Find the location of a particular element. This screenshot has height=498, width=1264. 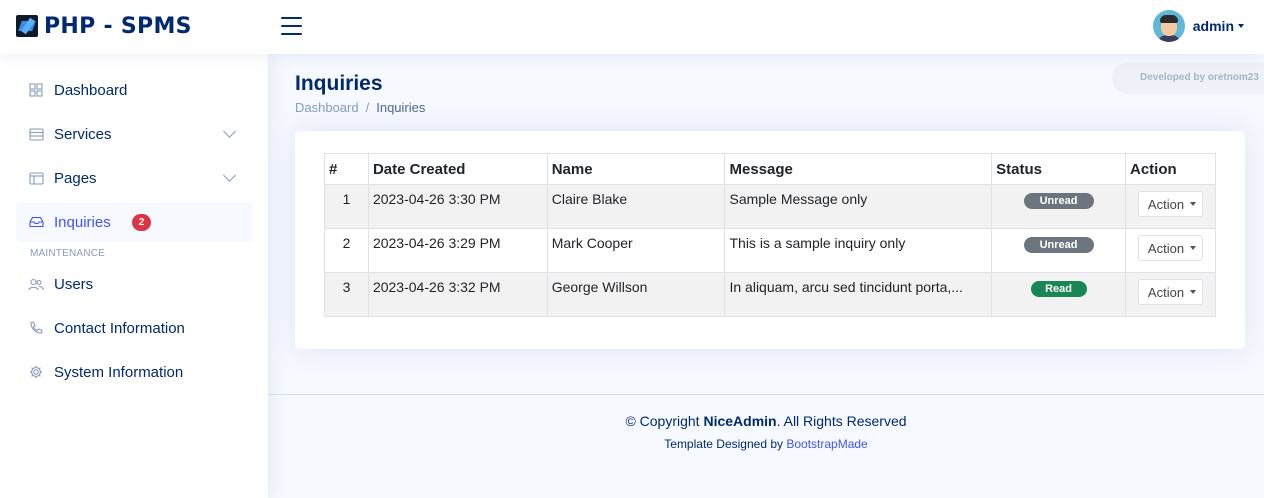

people-icon is located at coordinates (36, 284).